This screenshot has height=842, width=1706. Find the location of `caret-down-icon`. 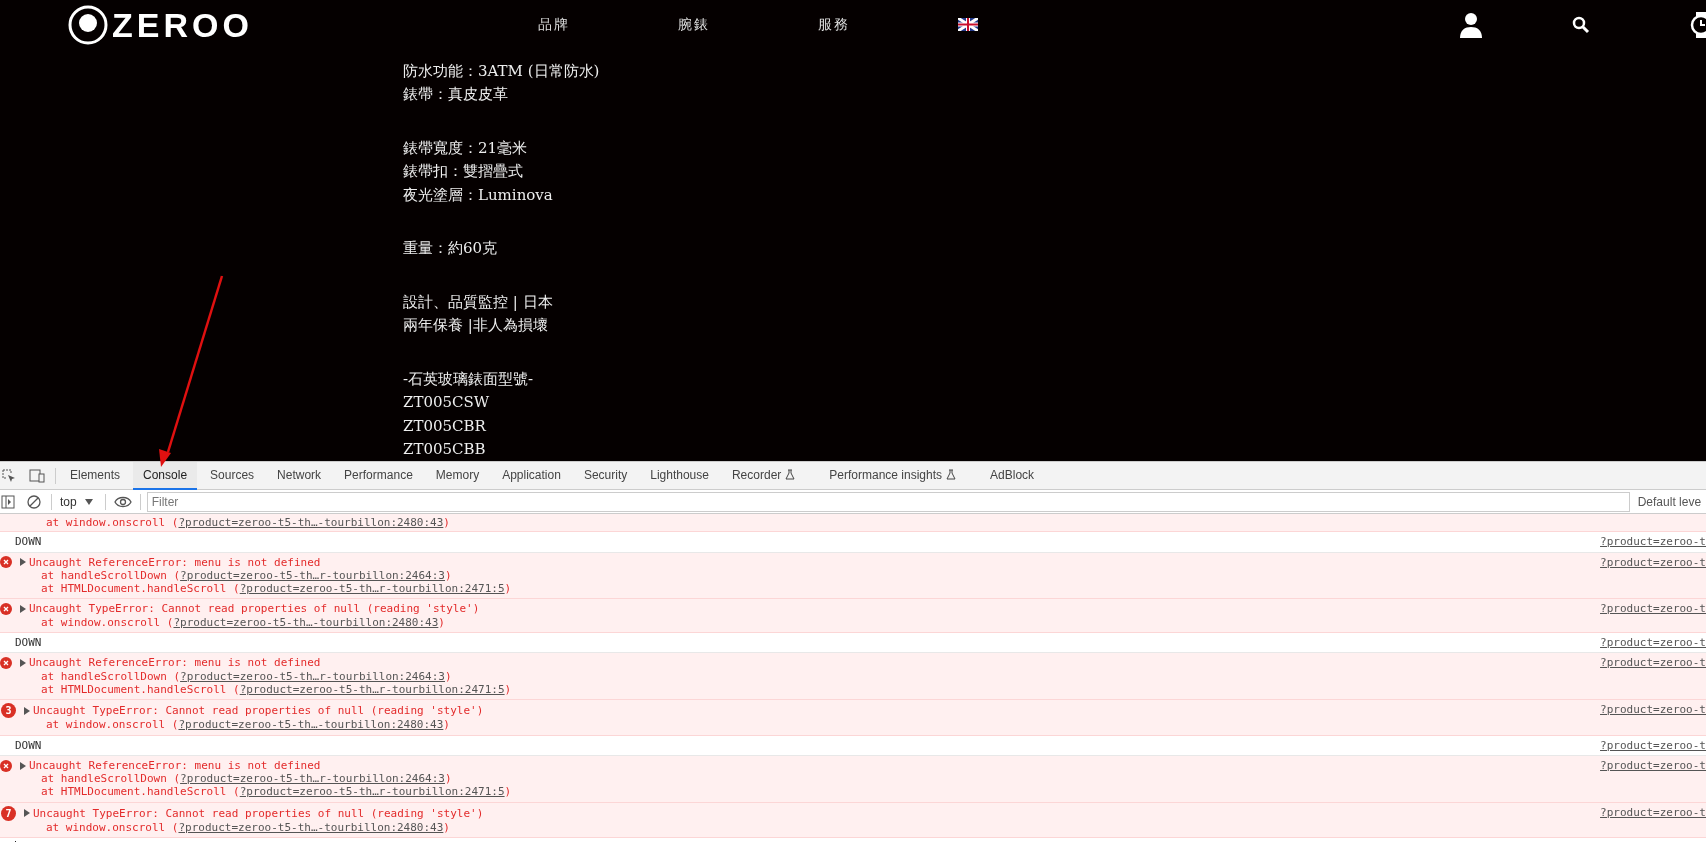

caret-down-icon is located at coordinates (88, 501).